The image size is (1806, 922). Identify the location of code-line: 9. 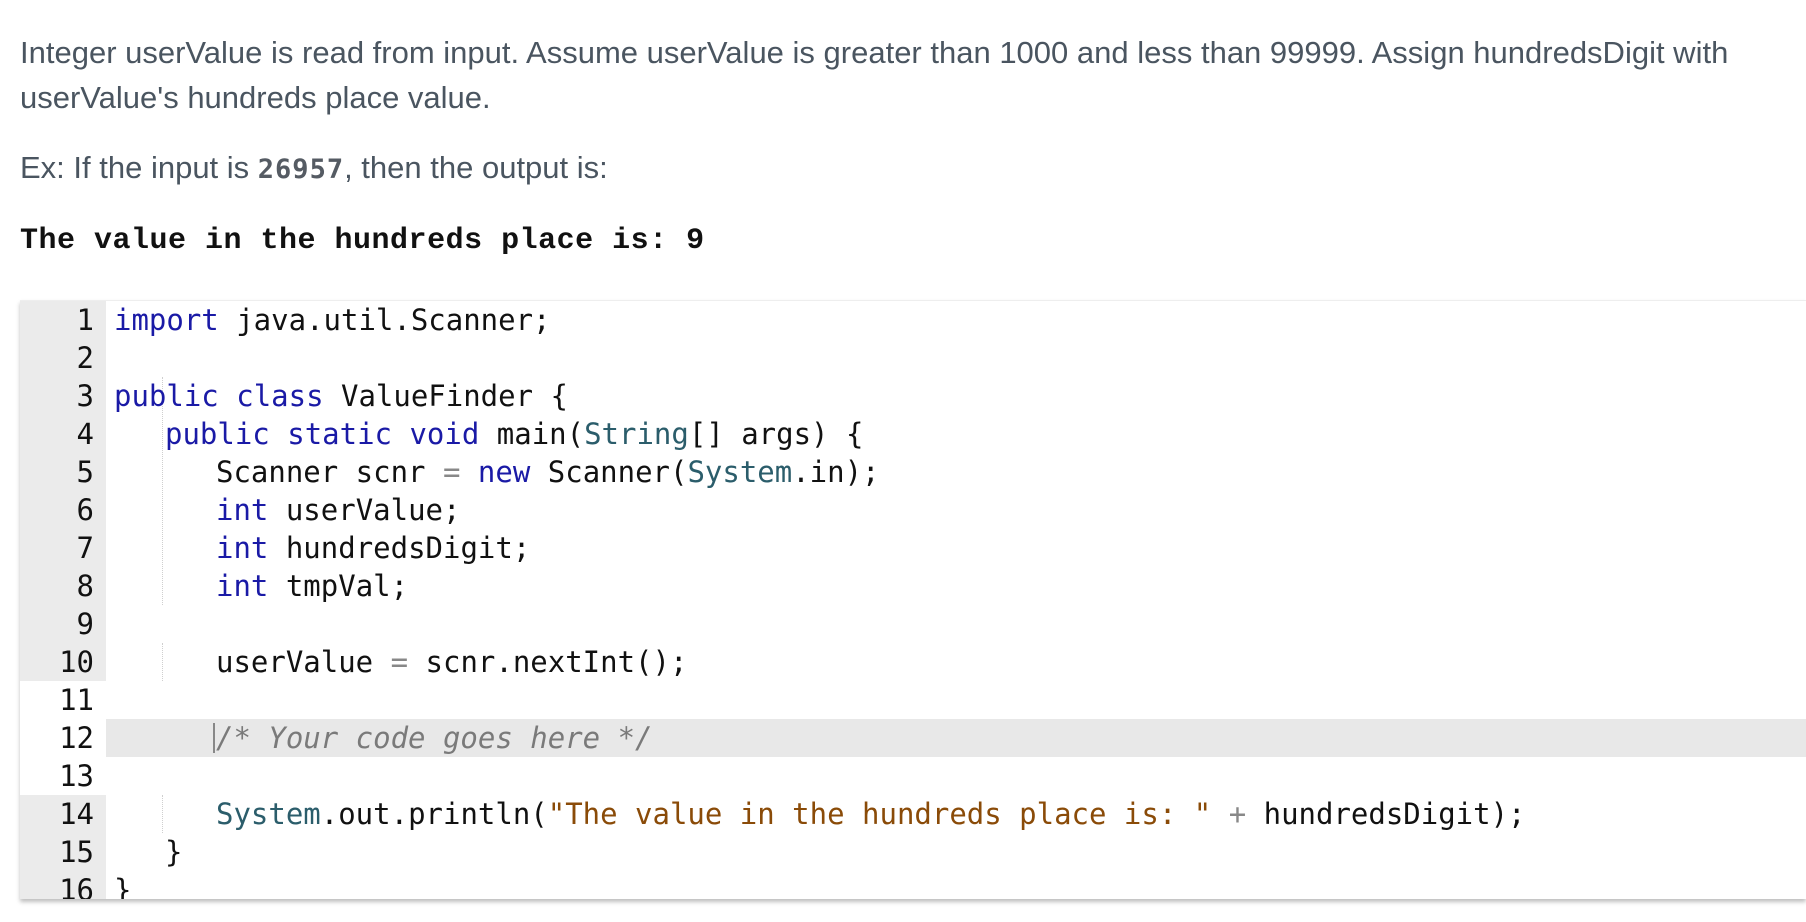
(913, 624).